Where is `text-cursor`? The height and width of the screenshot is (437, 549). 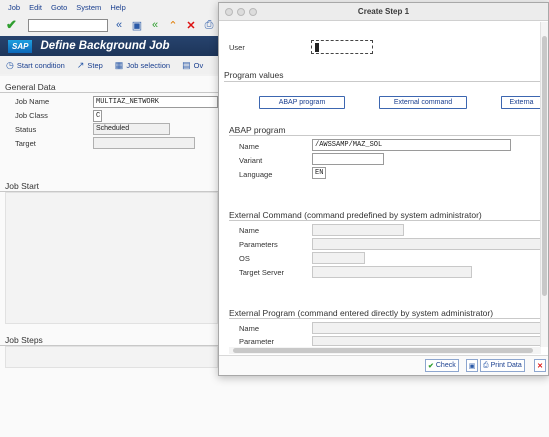
text-cursor is located at coordinates (317, 47).